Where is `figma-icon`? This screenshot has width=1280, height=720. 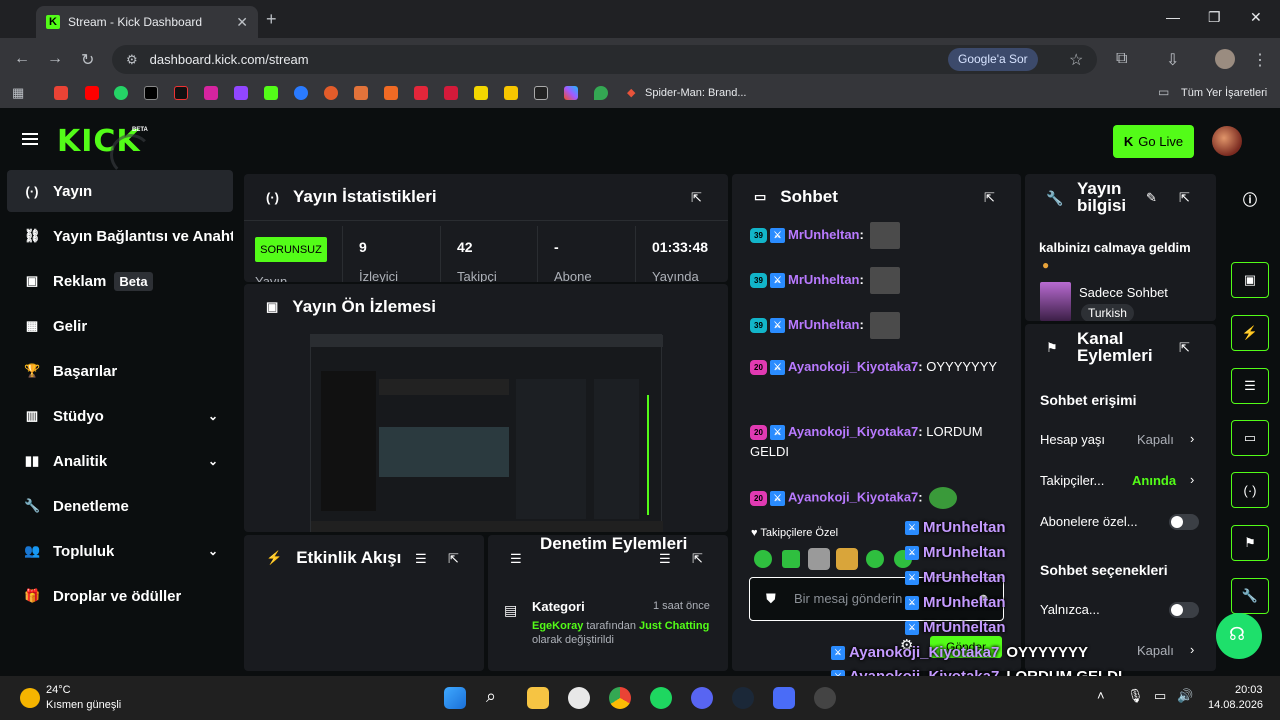
figma-icon is located at coordinates (571, 93).